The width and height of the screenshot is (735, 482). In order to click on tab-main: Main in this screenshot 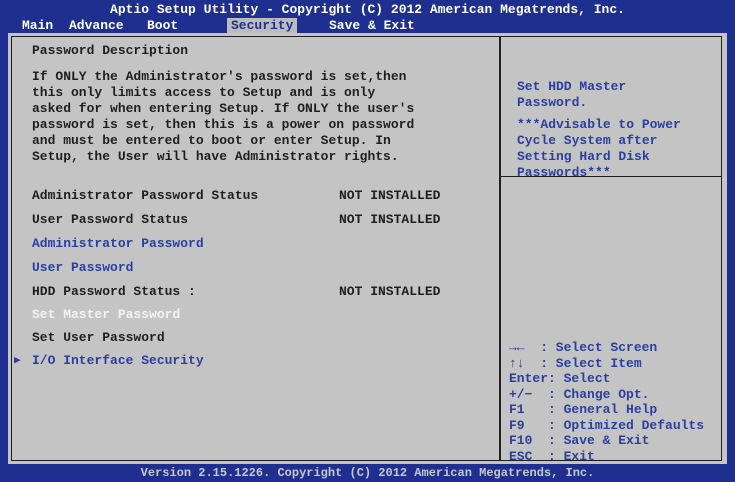, I will do `click(37, 26)`.